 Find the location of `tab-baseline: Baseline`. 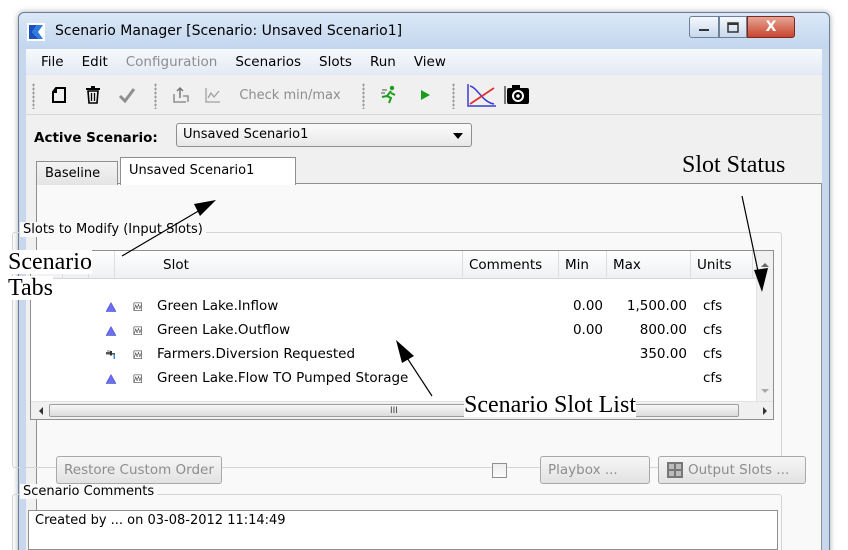

tab-baseline: Baseline is located at coordinates (77, 173).